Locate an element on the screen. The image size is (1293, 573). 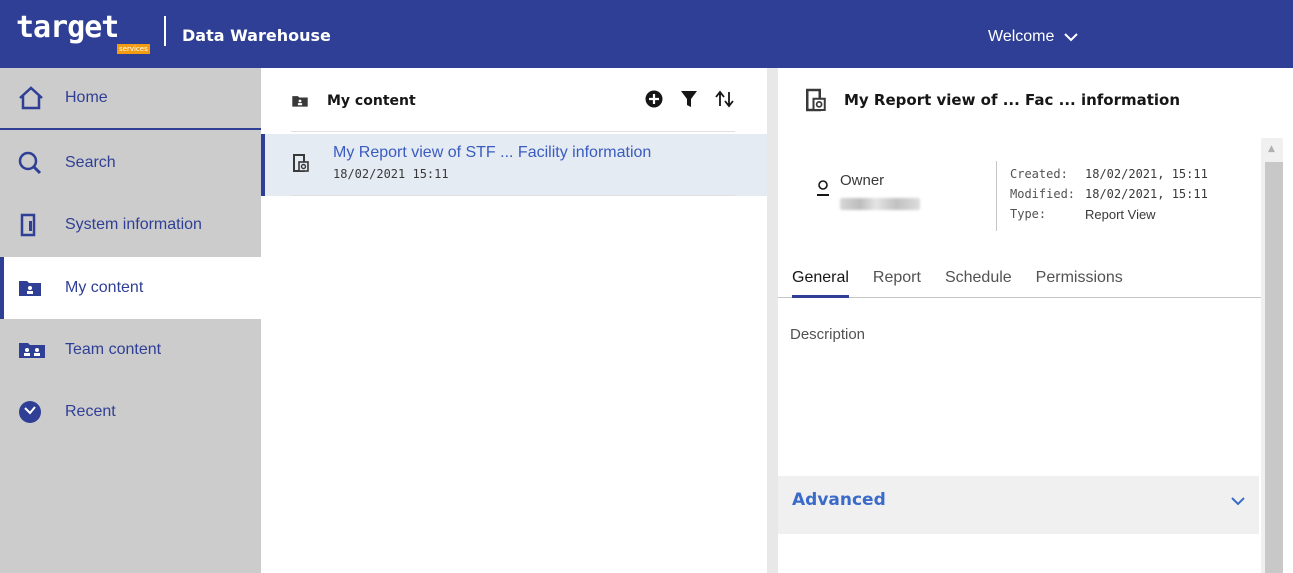
sidebar-item-my-content: My content is located at coordinates (130, 288).